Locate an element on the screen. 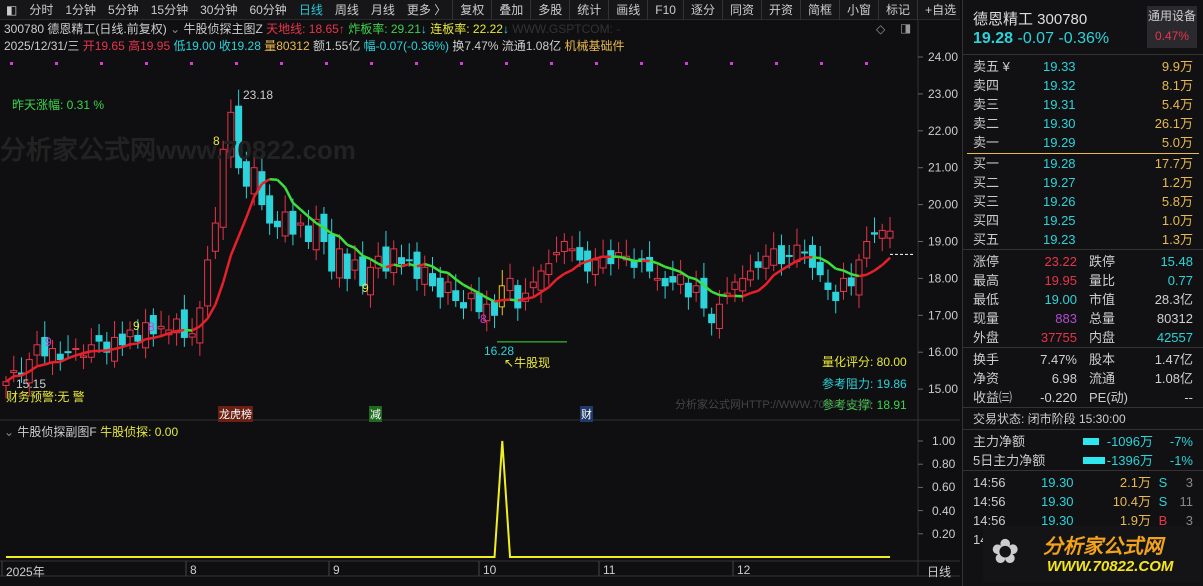 This screenshot has width=1203, height=586. period-label: 日线 is located at coordinates (939, 571).